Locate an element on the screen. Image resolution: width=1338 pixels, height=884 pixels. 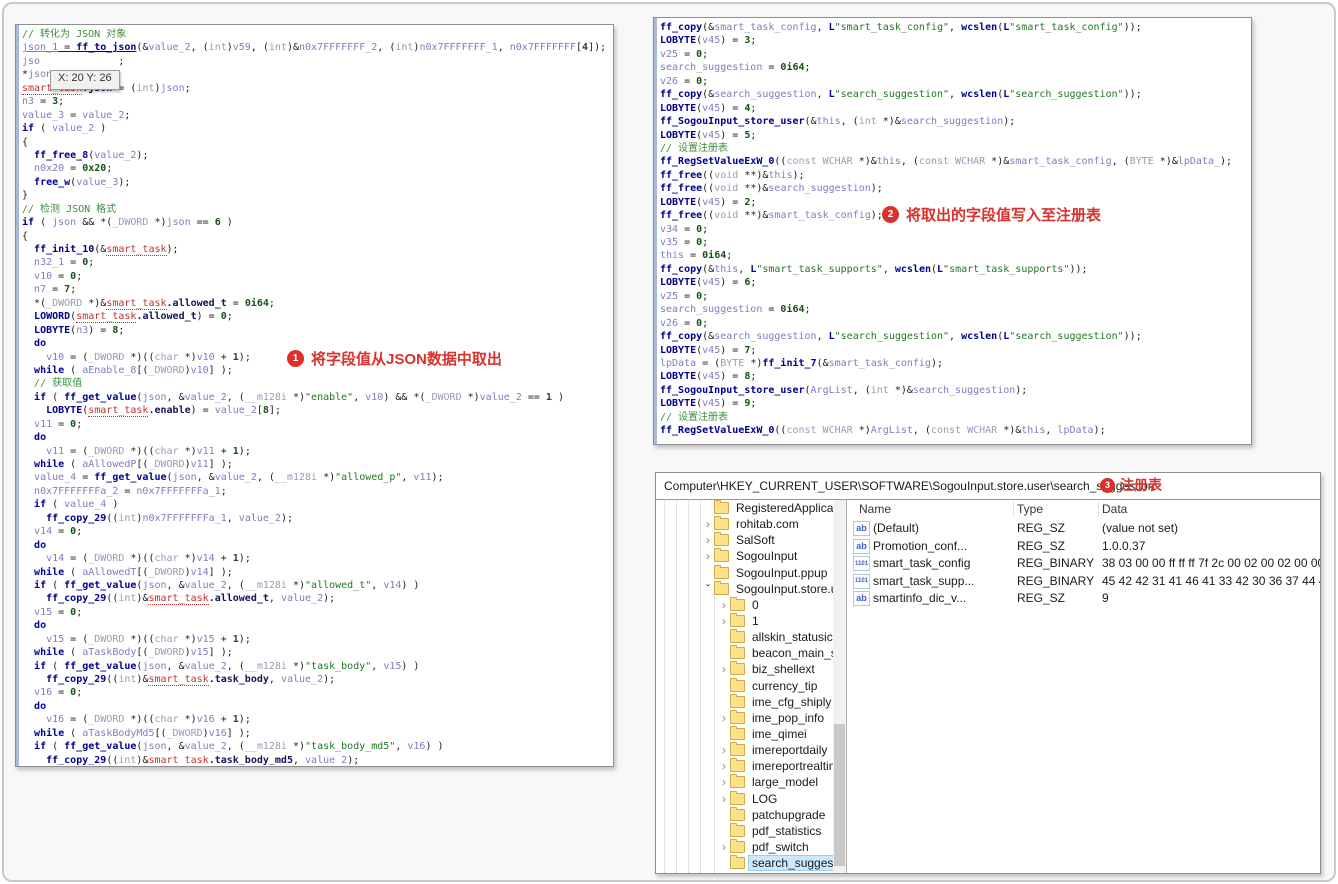
tree-item-0: › 0 is located at coordinates (744, 604).